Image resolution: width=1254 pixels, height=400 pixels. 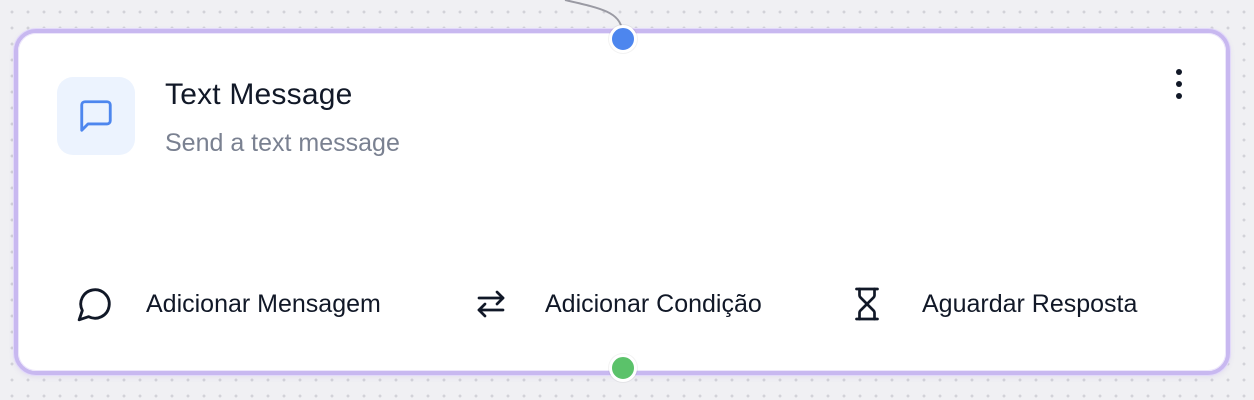 I want to click on add-condition-button: Adicionar Condição, so click(x=616, y=304).